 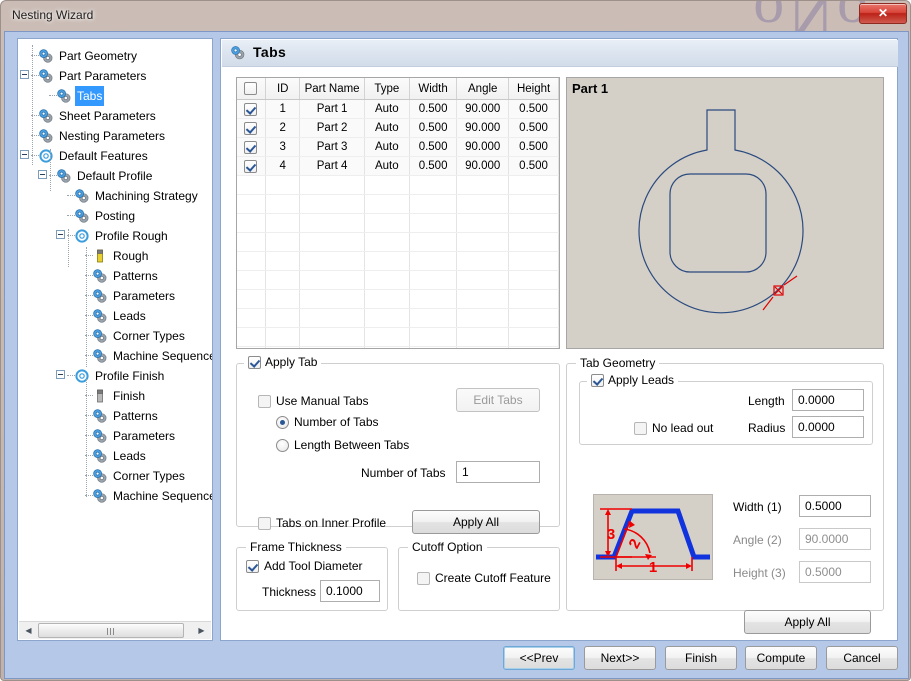 I want to click on tree-item-sheet-parameters: Sheet Parameters, so click(x=115, y=115).